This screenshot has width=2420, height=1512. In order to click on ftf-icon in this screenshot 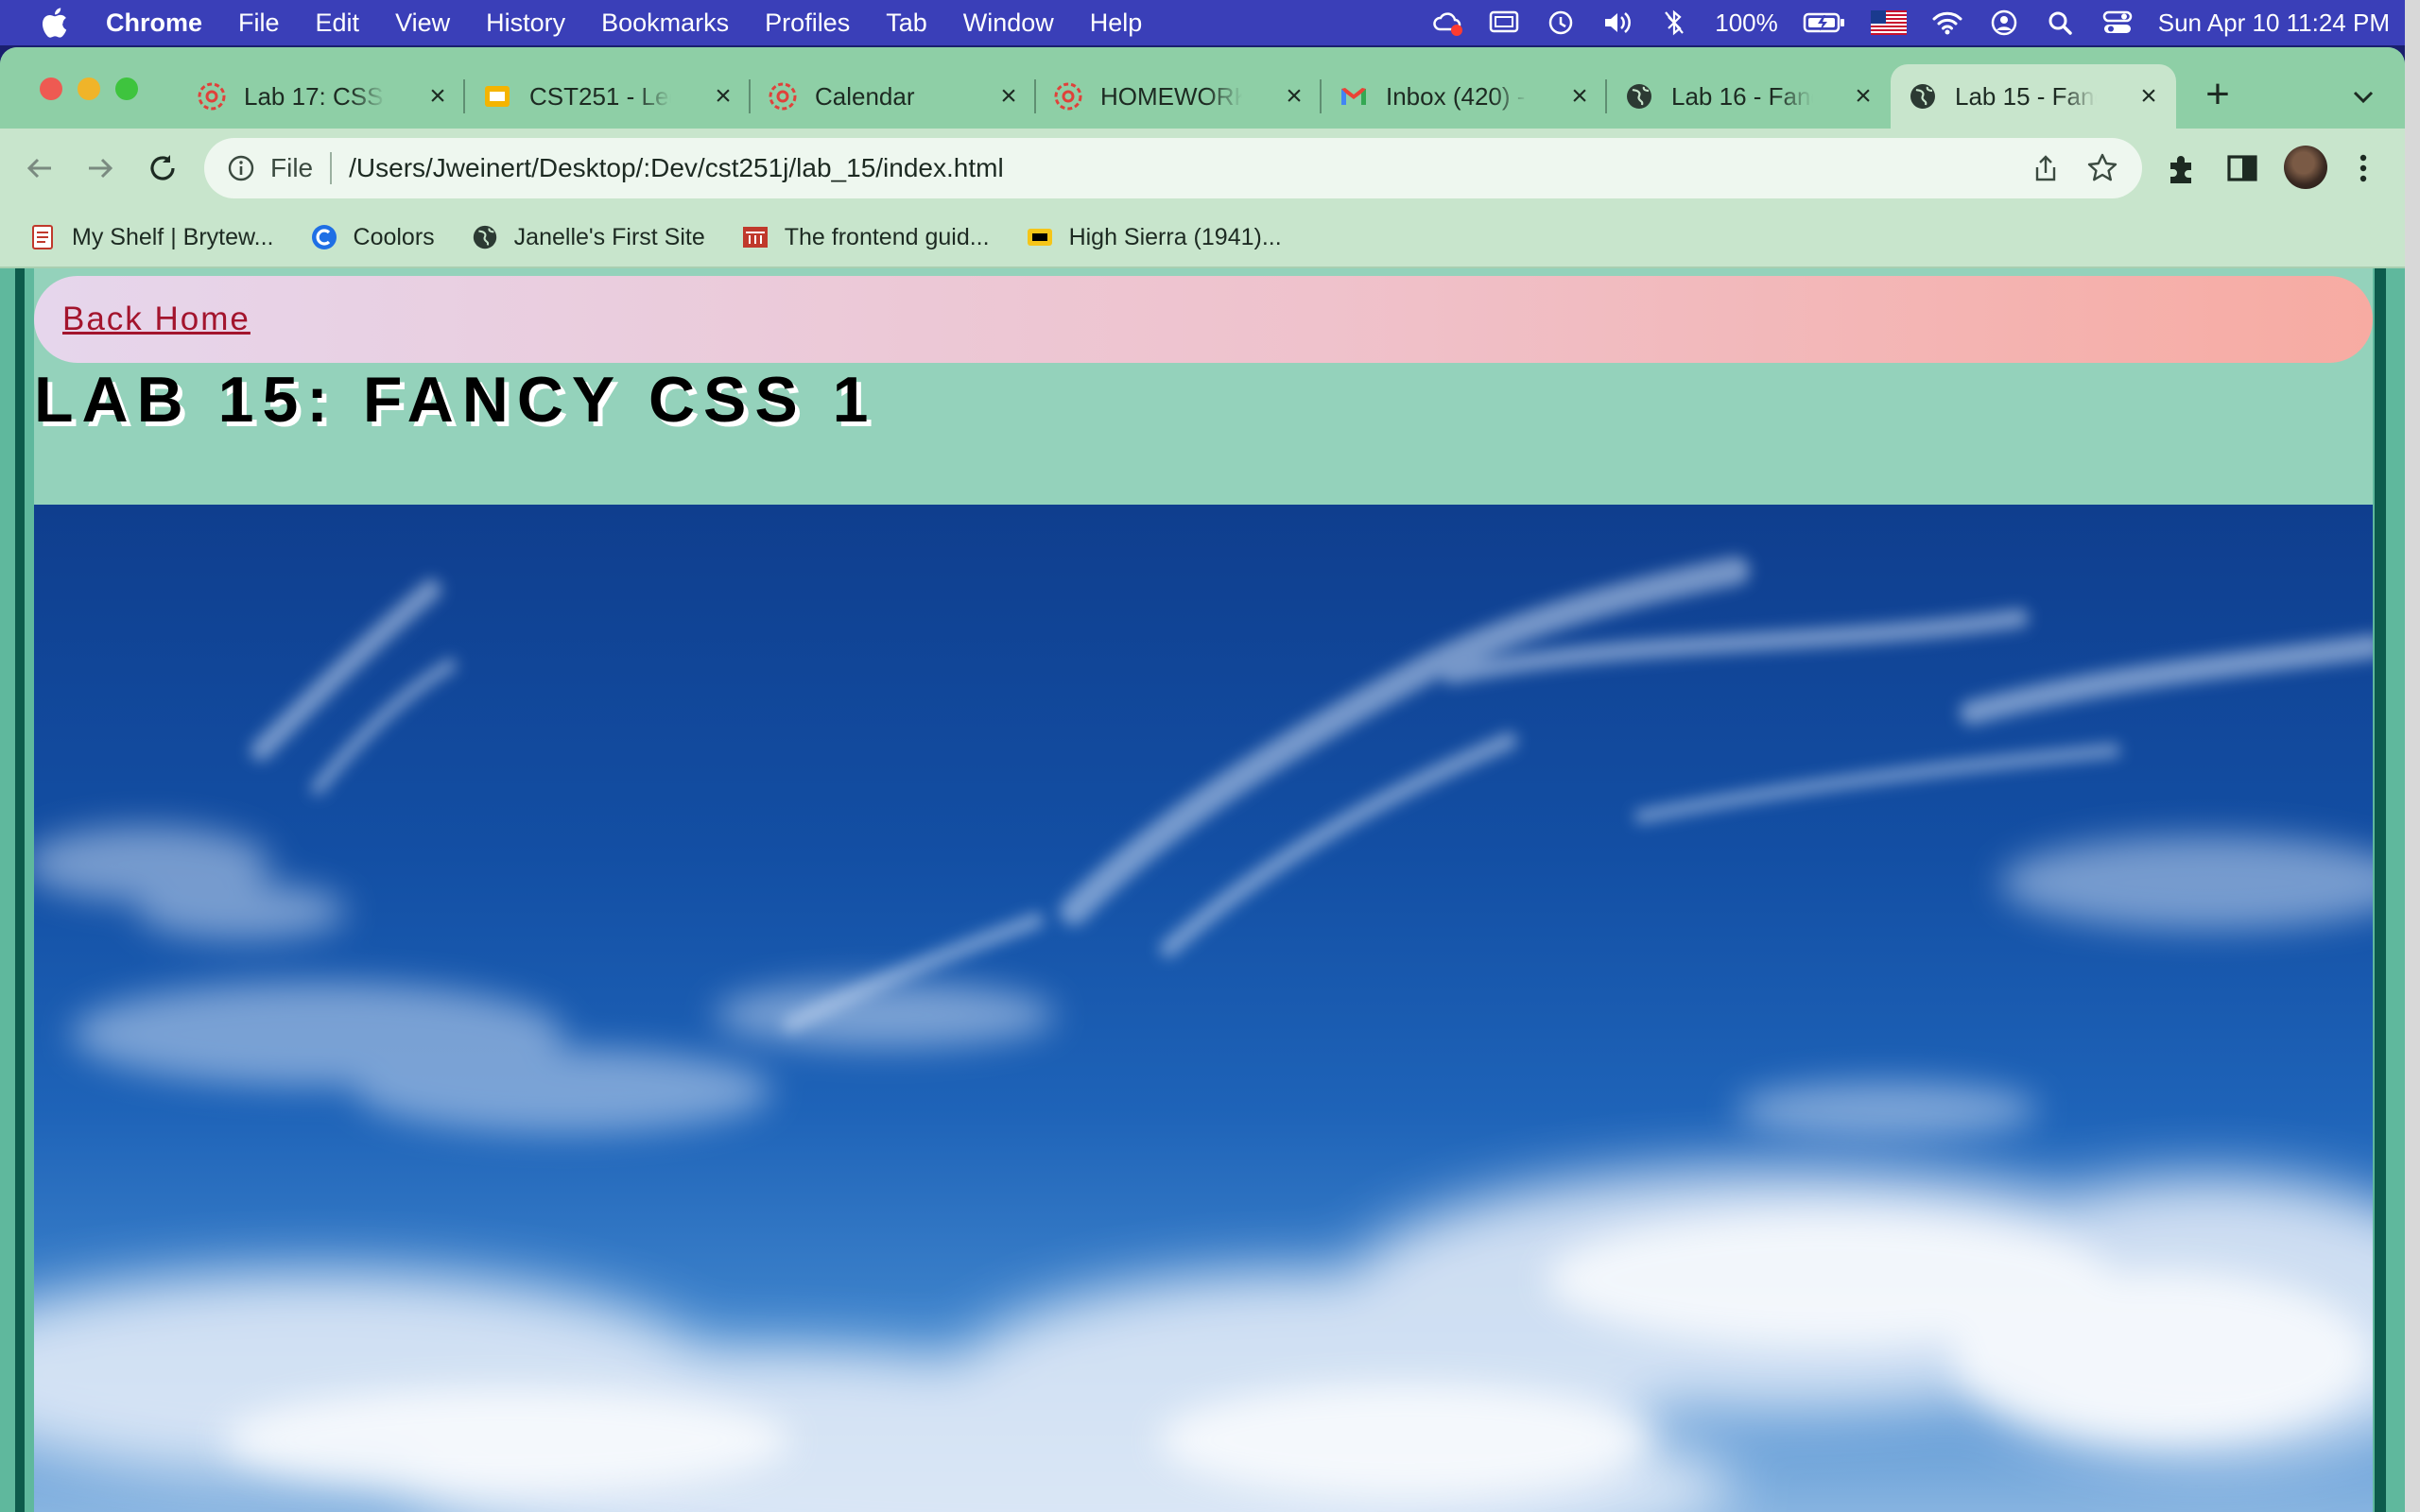, I will do `click(755, 237)`.